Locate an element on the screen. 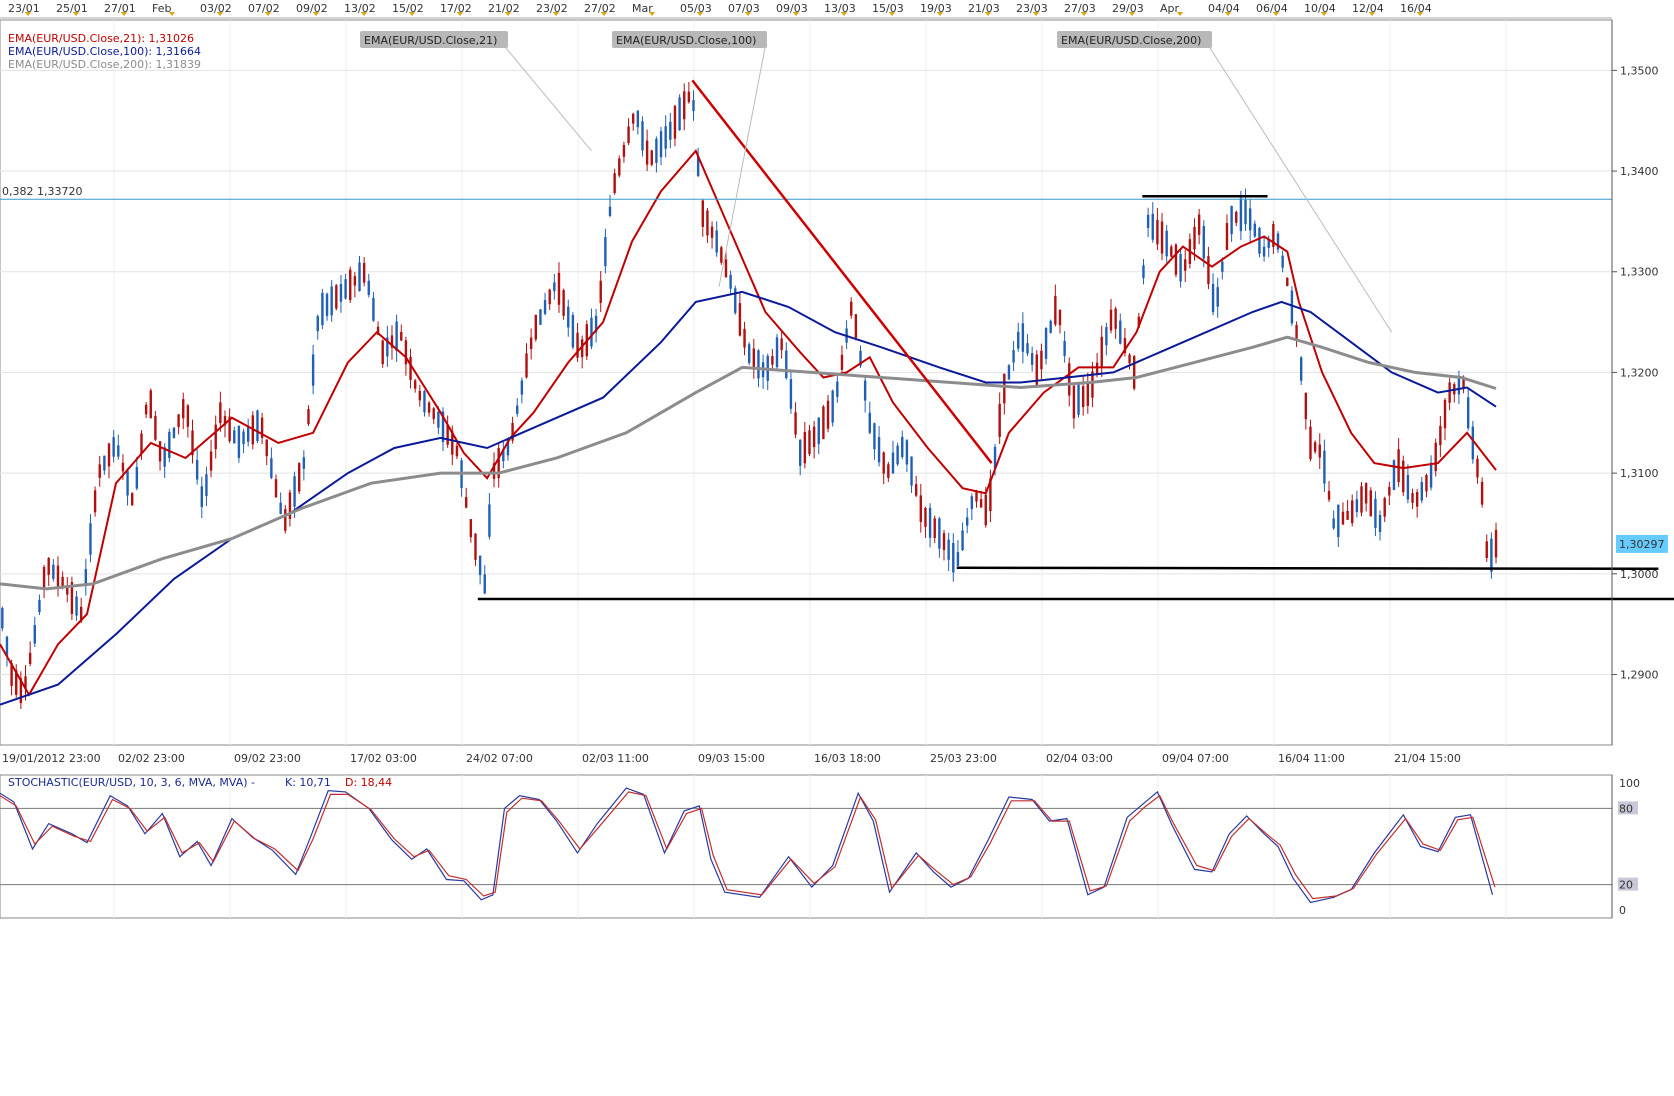  top-date-label: 17/02 is located at coordinates (456, 8).